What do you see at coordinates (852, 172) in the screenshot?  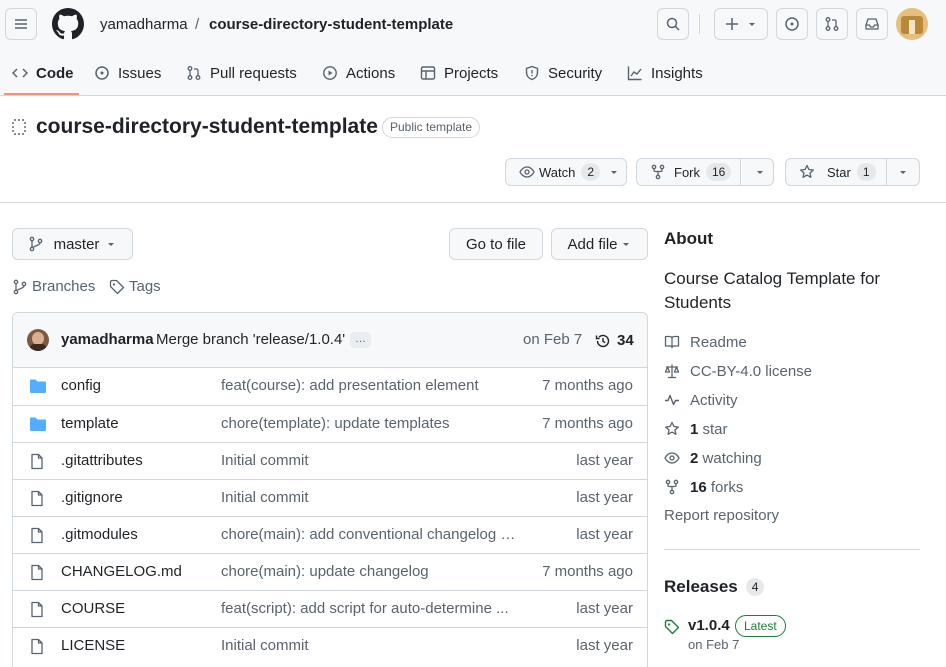 I see `star-button: Star 1` at bounding box center [852, 172].